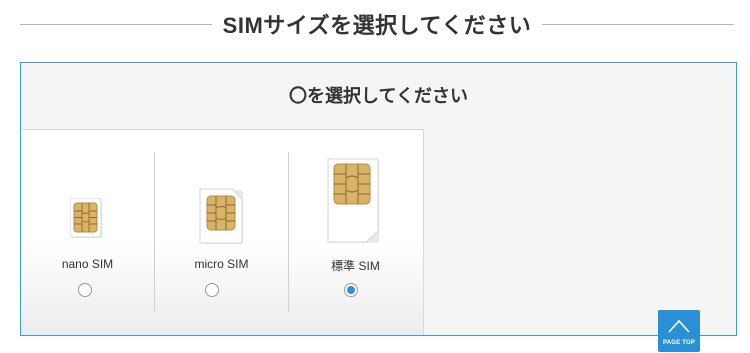 The image size is (750, 353). Describe the element at coordinates (86, 218) in the screenshot. I see `nano-sim-card-icon` at that location.